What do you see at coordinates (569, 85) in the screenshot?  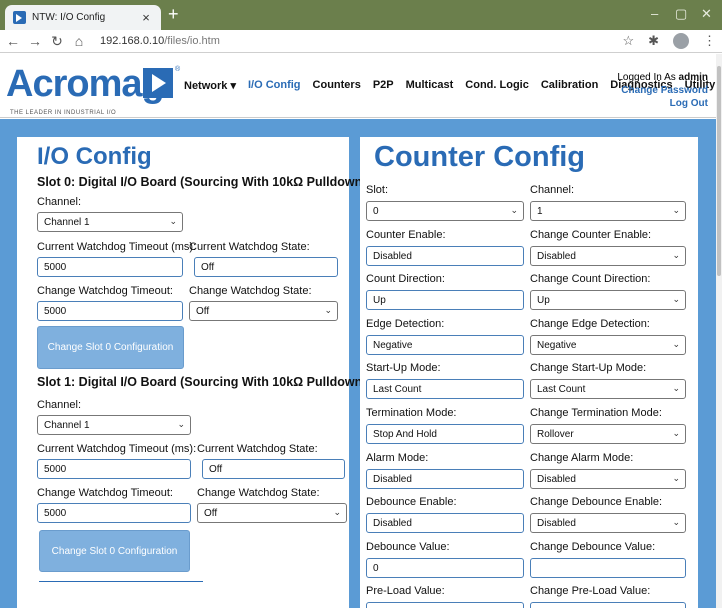 I see `menu-calibration: Calibration` at bounding box center [569, 85].